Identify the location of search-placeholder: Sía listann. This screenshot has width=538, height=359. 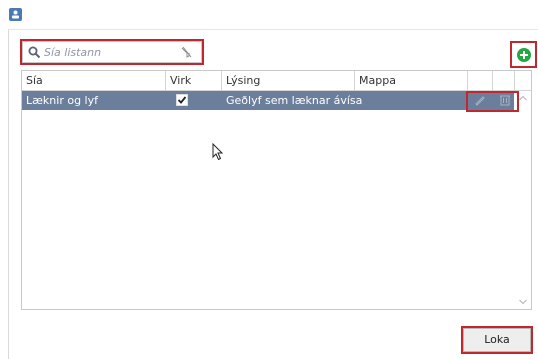
(73, 52).